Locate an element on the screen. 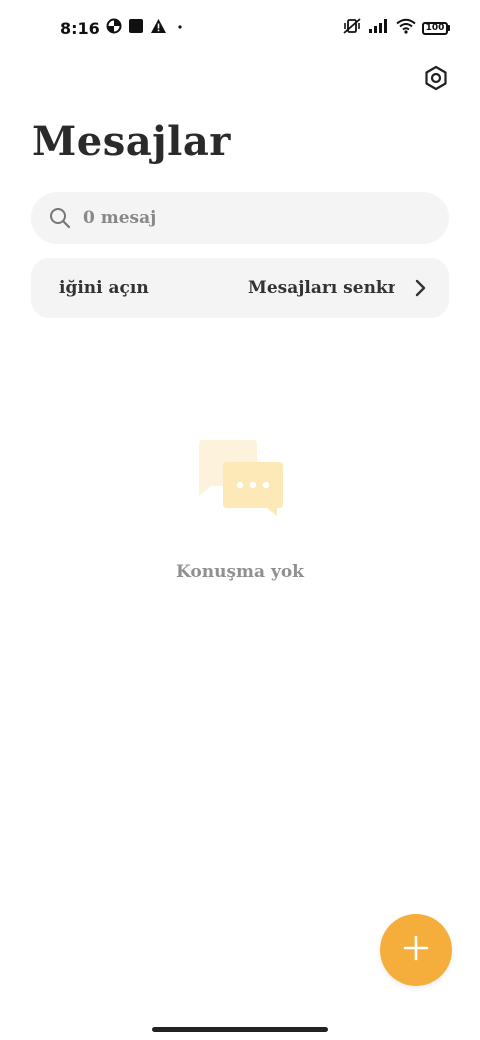  new-message-button is located at coordinates (416, 950).